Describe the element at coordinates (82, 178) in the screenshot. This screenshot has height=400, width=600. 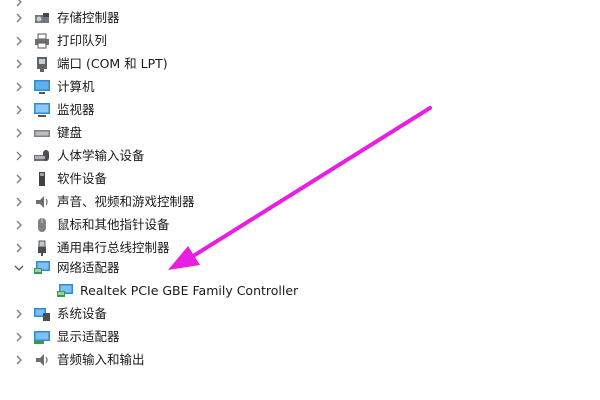
I see `tree-item-label: 软件设备` at that location.